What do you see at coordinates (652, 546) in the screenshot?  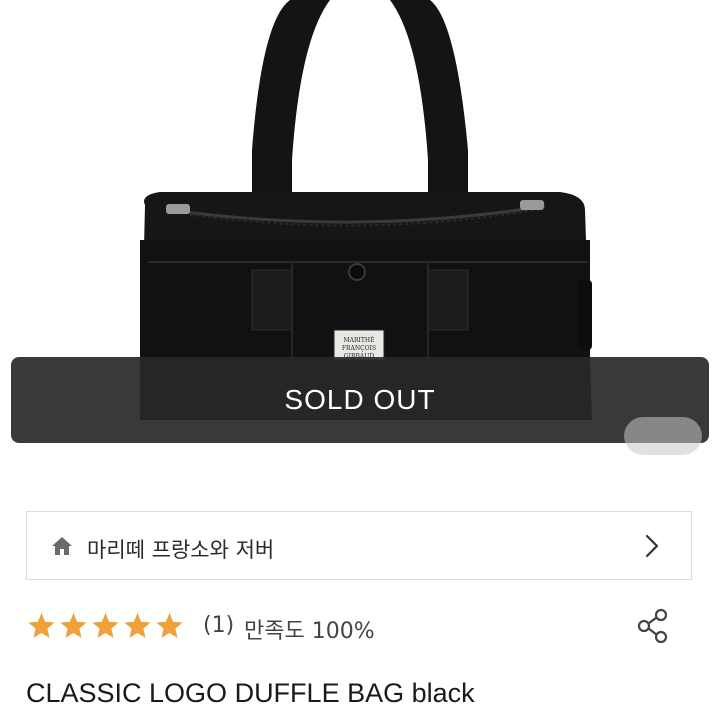 I see `chevron-right-icon` at bounding box center [652, 546].